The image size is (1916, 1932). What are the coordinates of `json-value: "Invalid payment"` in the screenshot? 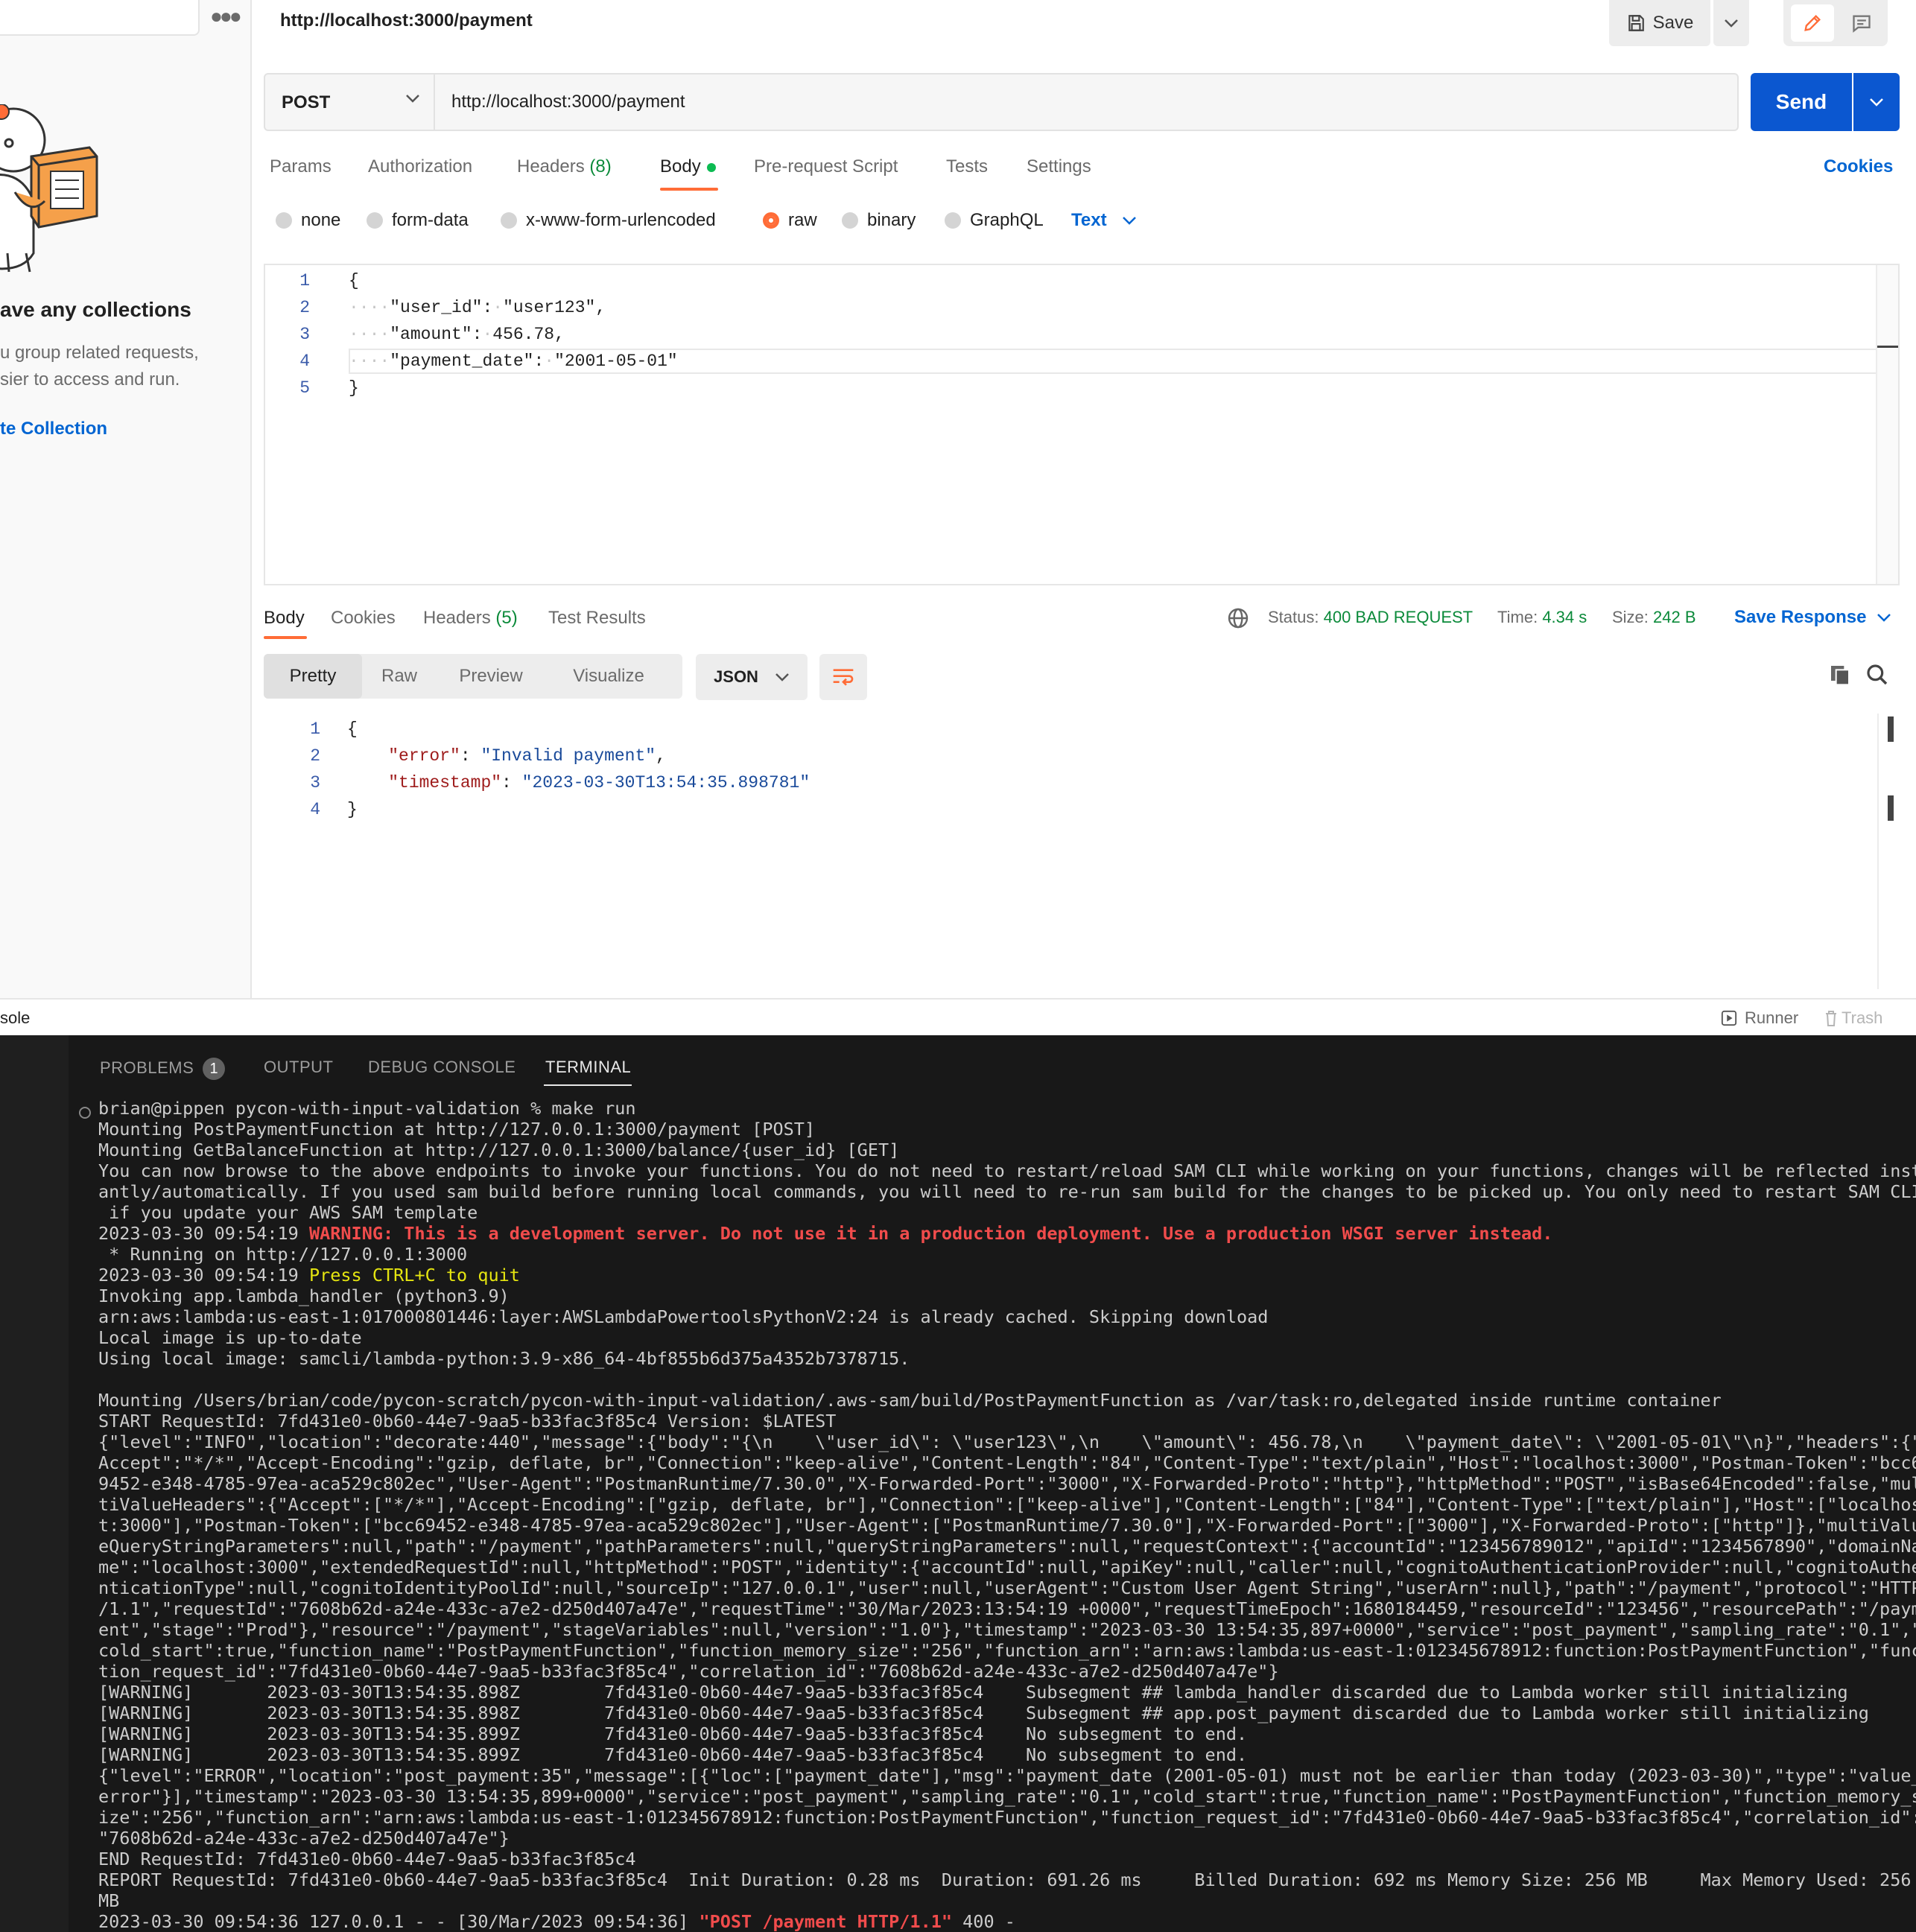 It's located at (568, 756).